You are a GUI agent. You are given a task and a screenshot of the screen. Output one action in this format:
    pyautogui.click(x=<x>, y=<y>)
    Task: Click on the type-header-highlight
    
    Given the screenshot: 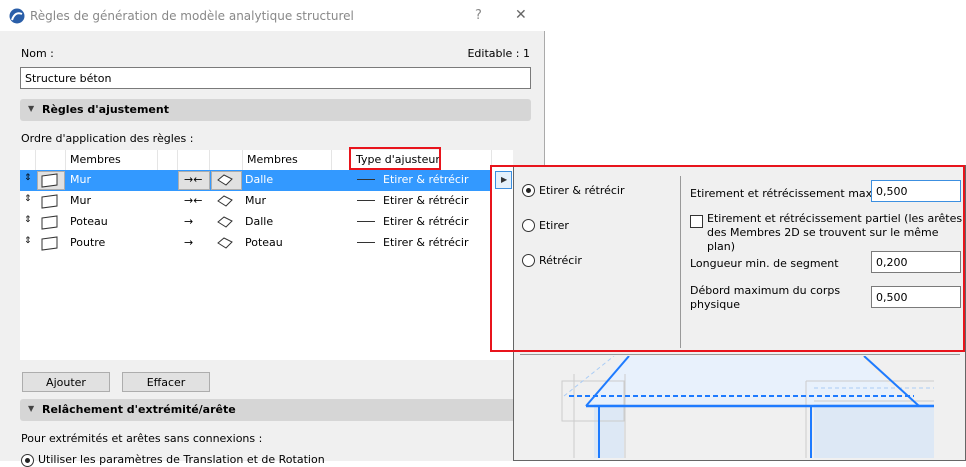 What is the action you would take?
    pyautogui.click(x=395, y=158)
    